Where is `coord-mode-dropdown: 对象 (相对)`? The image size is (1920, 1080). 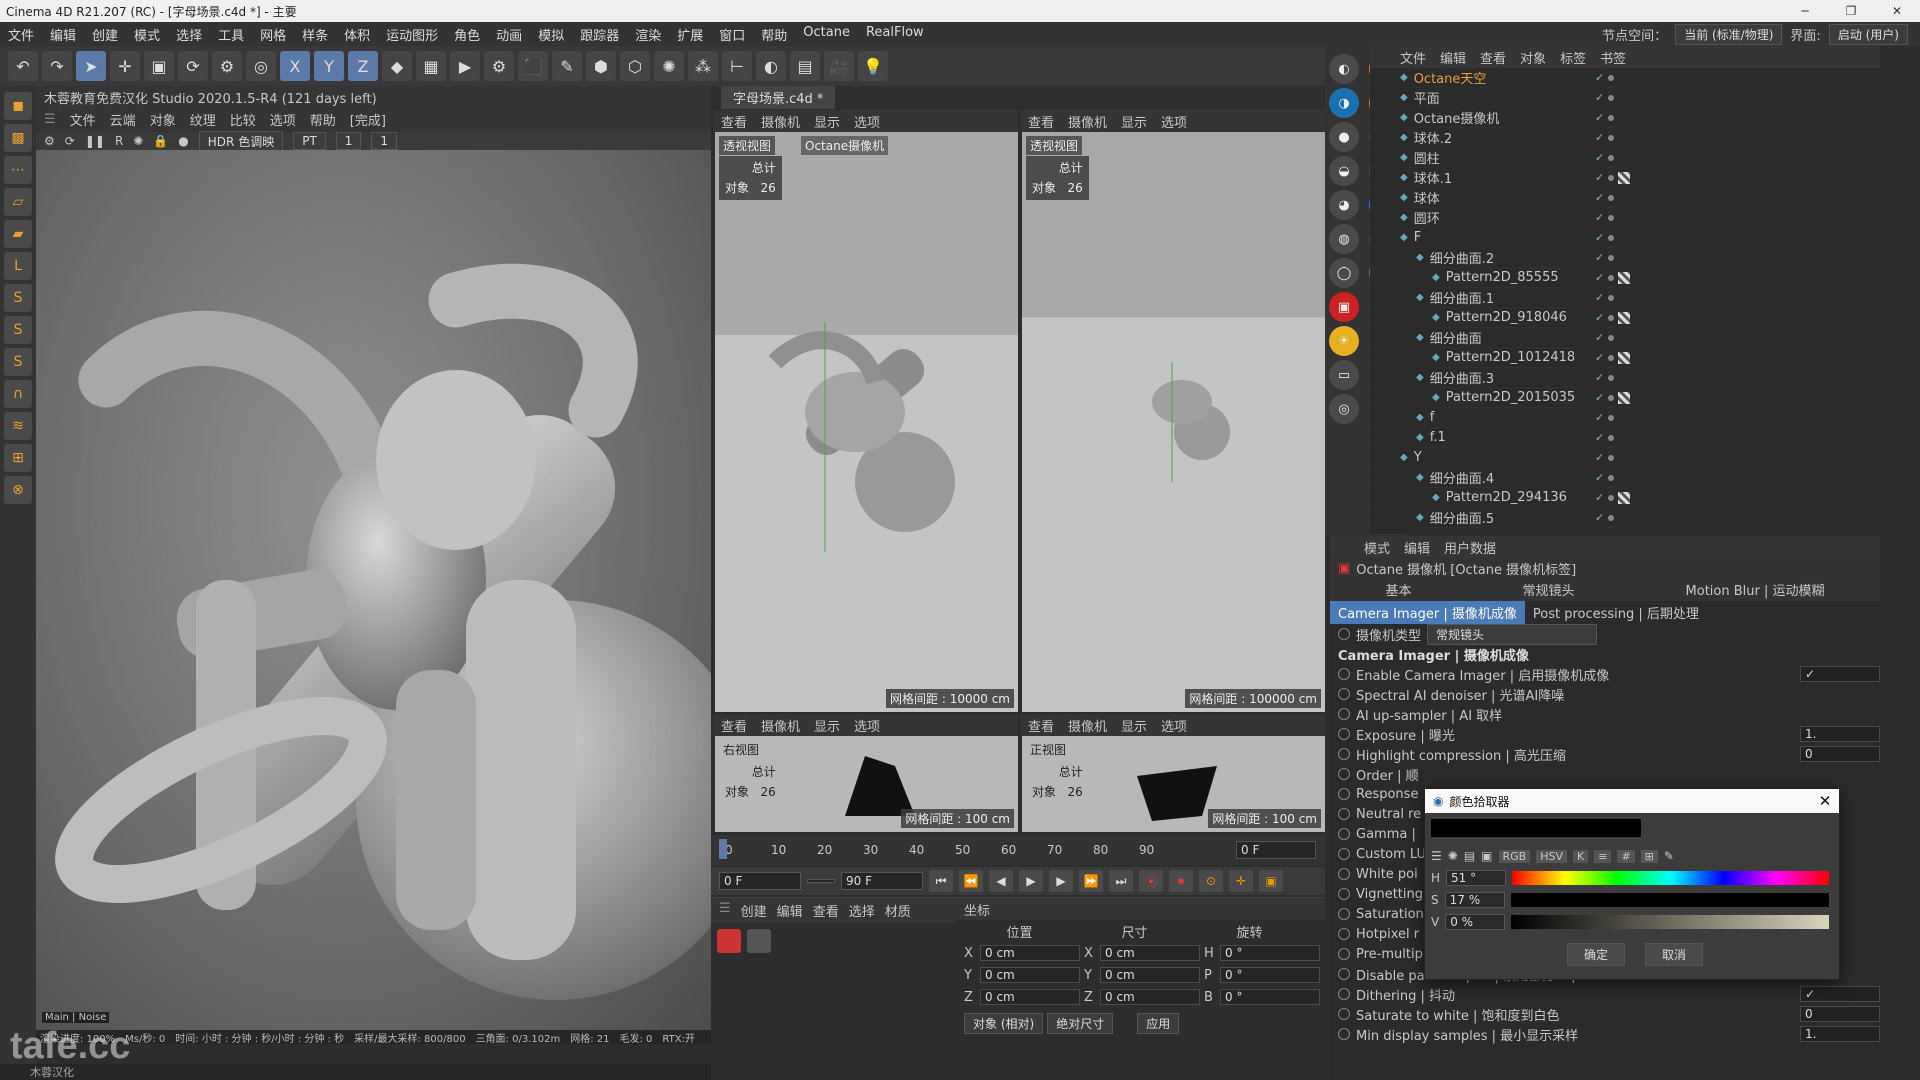
coord-mode-dropdown: 对象 (相对) is located at coordinates (1004, 1023).